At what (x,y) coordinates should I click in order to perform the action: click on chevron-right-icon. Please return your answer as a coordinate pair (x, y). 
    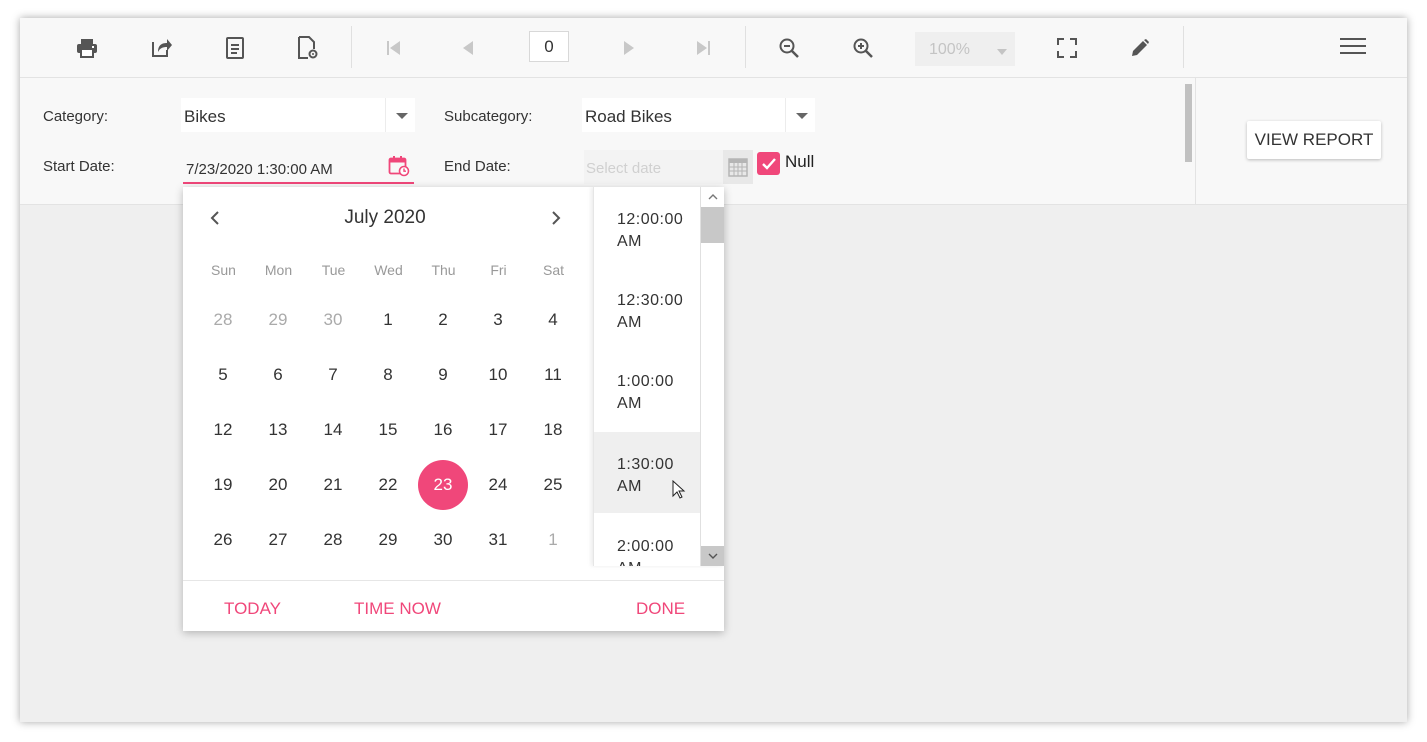
    Looking at the image, I should click on (556, 218).